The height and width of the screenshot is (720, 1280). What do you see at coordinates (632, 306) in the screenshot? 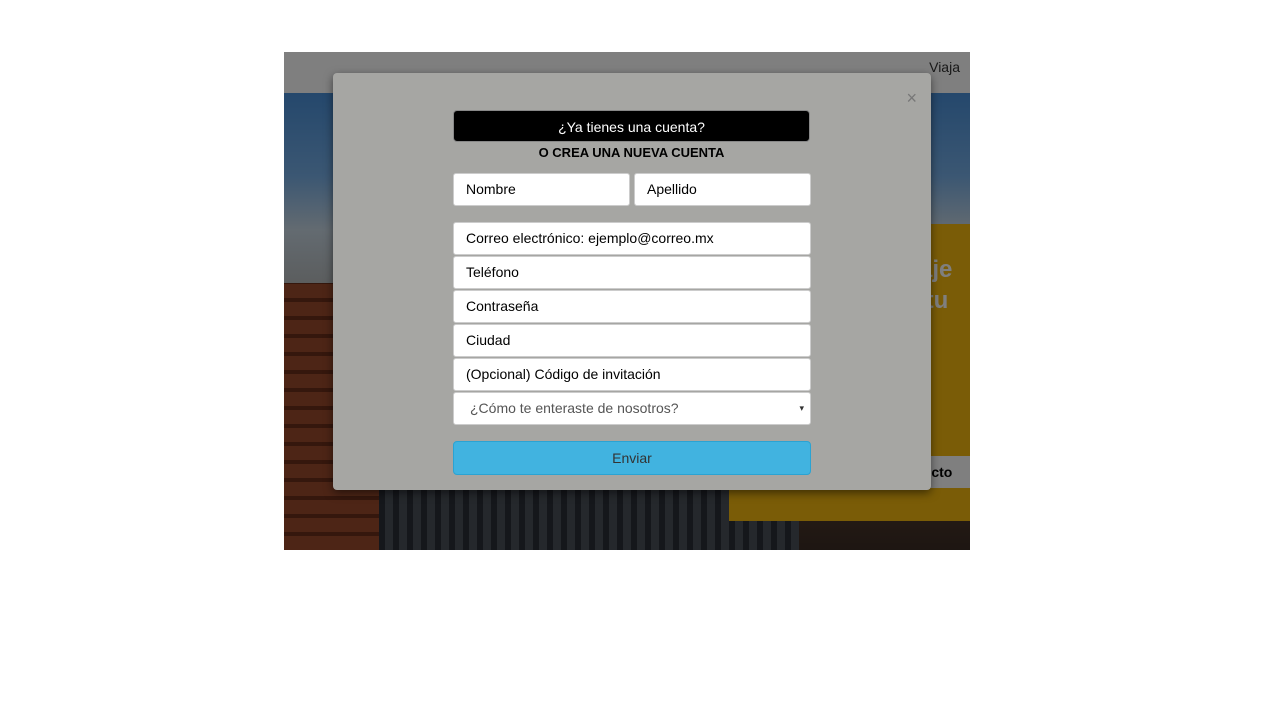
I see `password-field: Contraseña` at bounding box center [632, 306].